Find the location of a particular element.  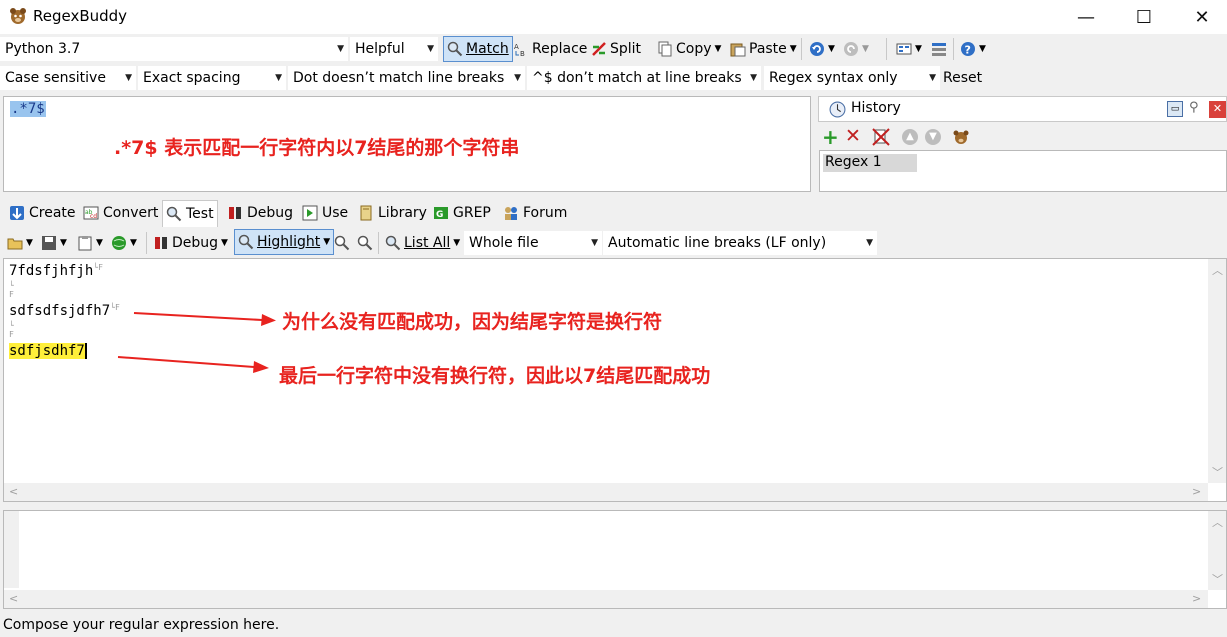

helpful-select: Helpful ▼ is located at coordinates (394, 49).